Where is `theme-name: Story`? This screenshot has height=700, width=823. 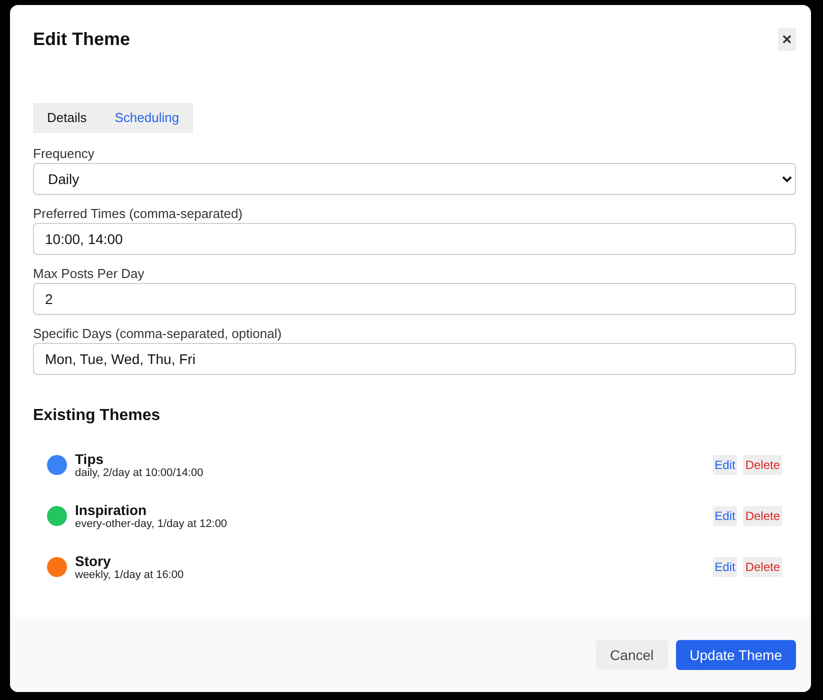
theme-name: Story is located at coordinates (93, 560).